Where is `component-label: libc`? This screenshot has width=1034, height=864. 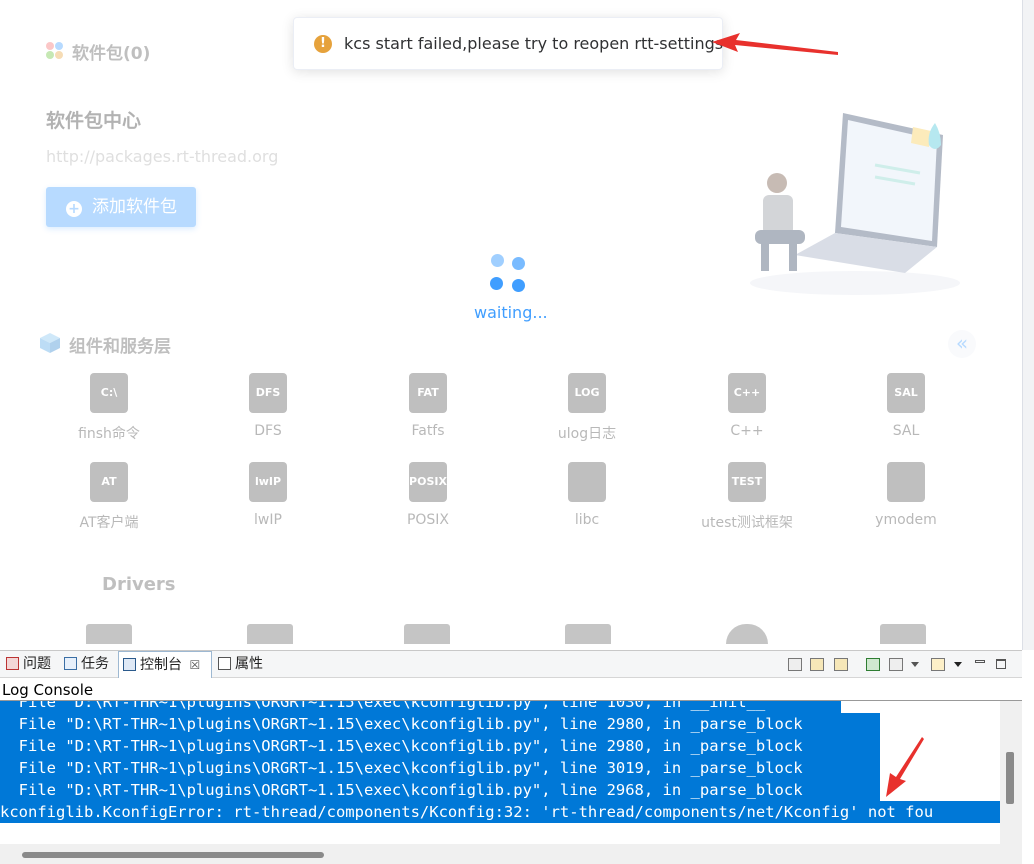 component-label: libc is located at coordinates (587, 520).